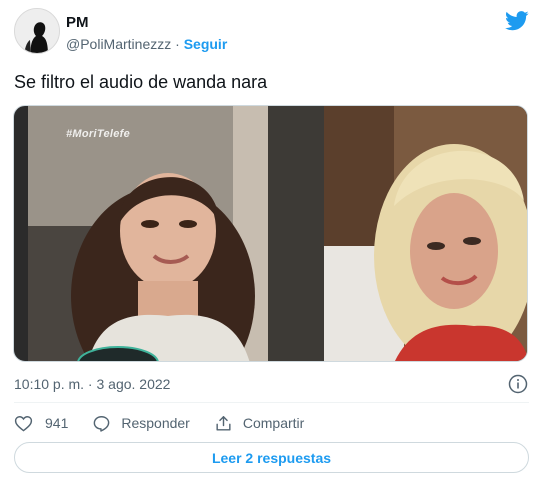 Image resolution: width=543 pixels, height=484 pixels. Describe the element at coordinates (271, 384) in the screenshot. I see `timestamp-row: 10:10 p. m. · 3 ago. 2022` at that location.